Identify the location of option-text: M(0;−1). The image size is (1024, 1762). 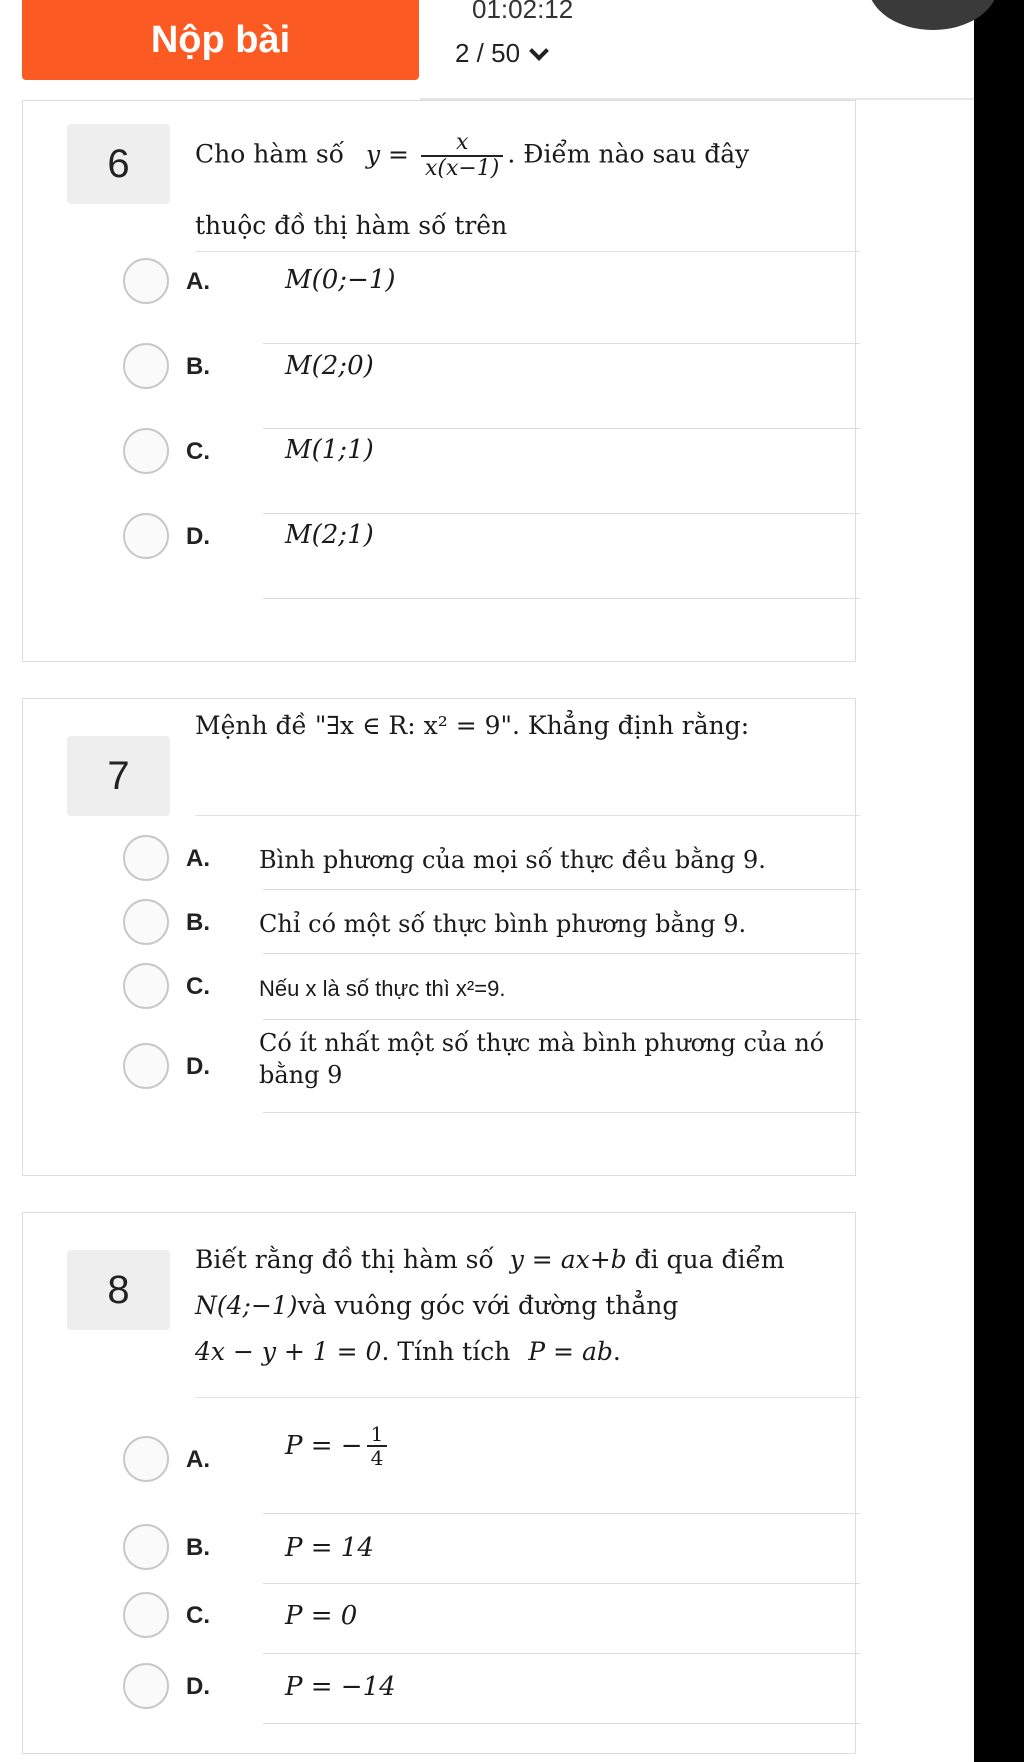
(340, 280).